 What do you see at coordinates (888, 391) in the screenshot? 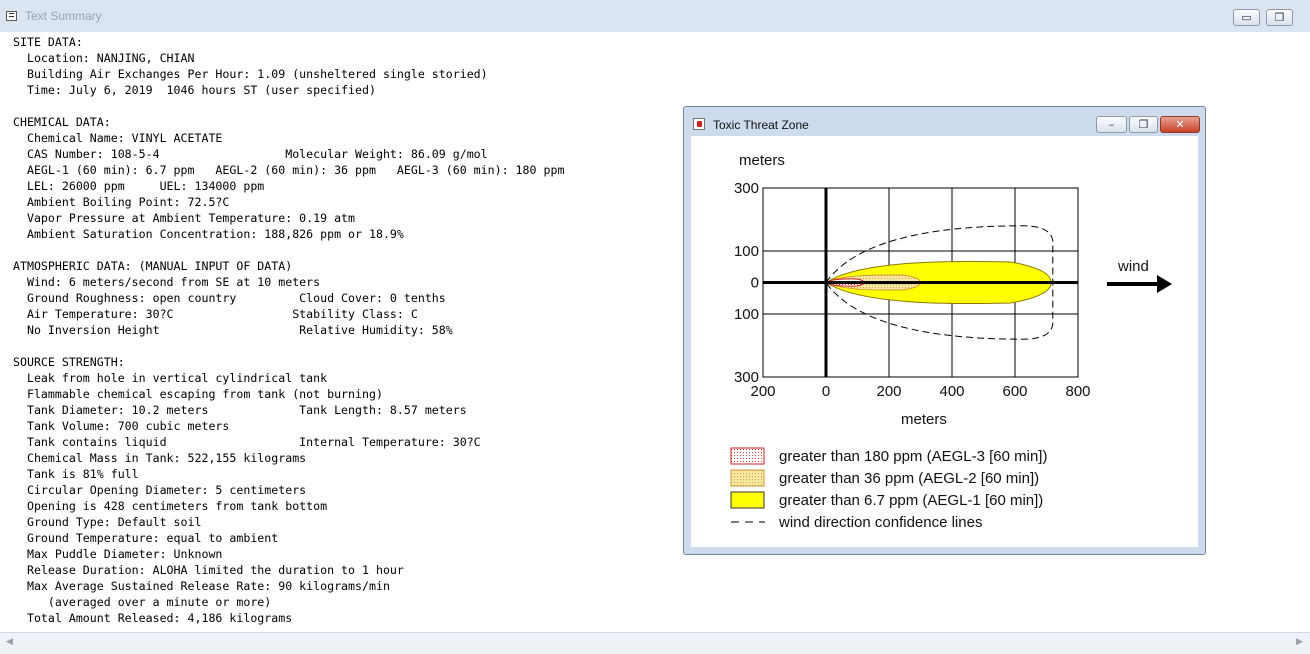
I see `x-tick-label: 200` at bounding box center [888, 391].